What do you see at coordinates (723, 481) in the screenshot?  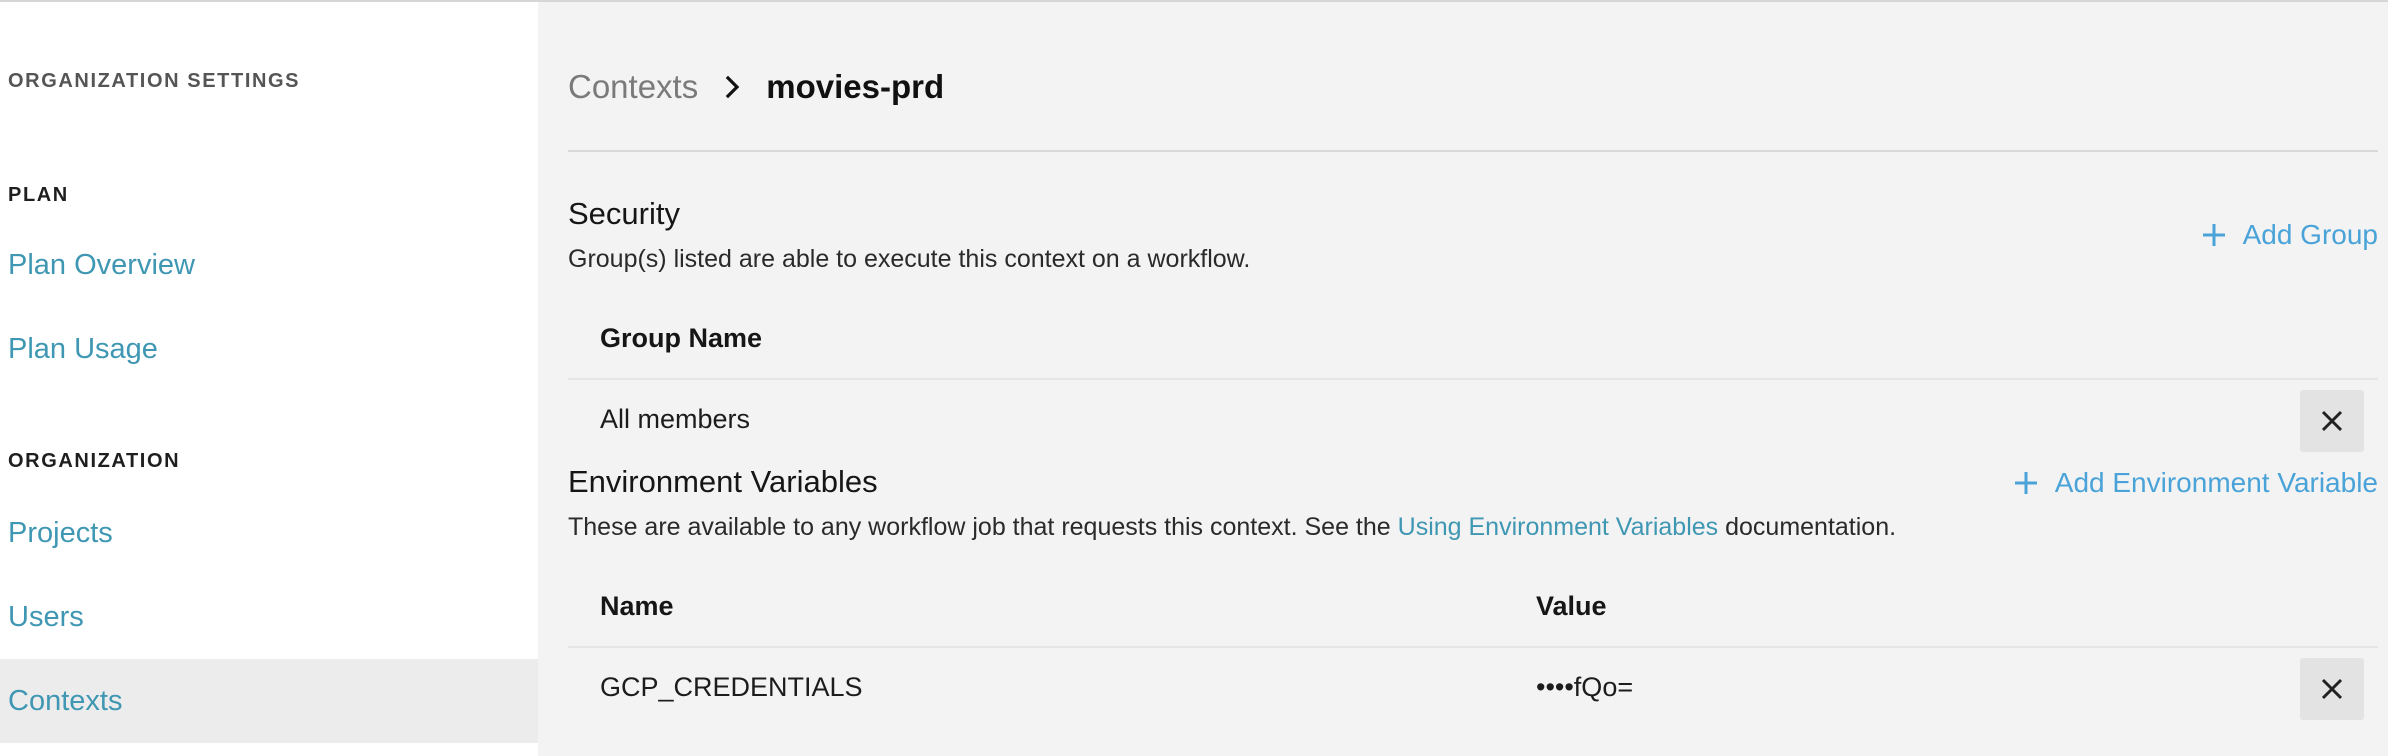 I see `env-vars-section-title: Environment Variables` at bounding box center [723, 481].